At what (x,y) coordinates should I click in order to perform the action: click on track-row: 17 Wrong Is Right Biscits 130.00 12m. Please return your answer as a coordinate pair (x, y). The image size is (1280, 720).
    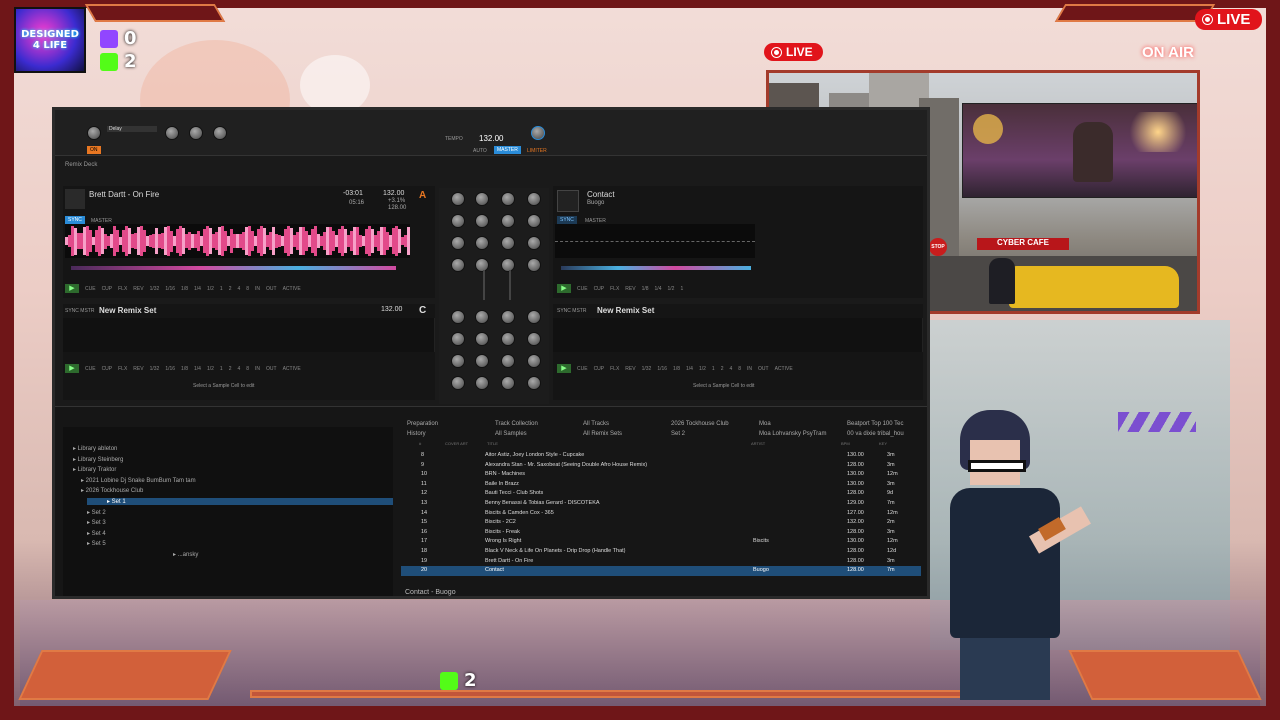
    Looking at the image, I should click on (661, 542).